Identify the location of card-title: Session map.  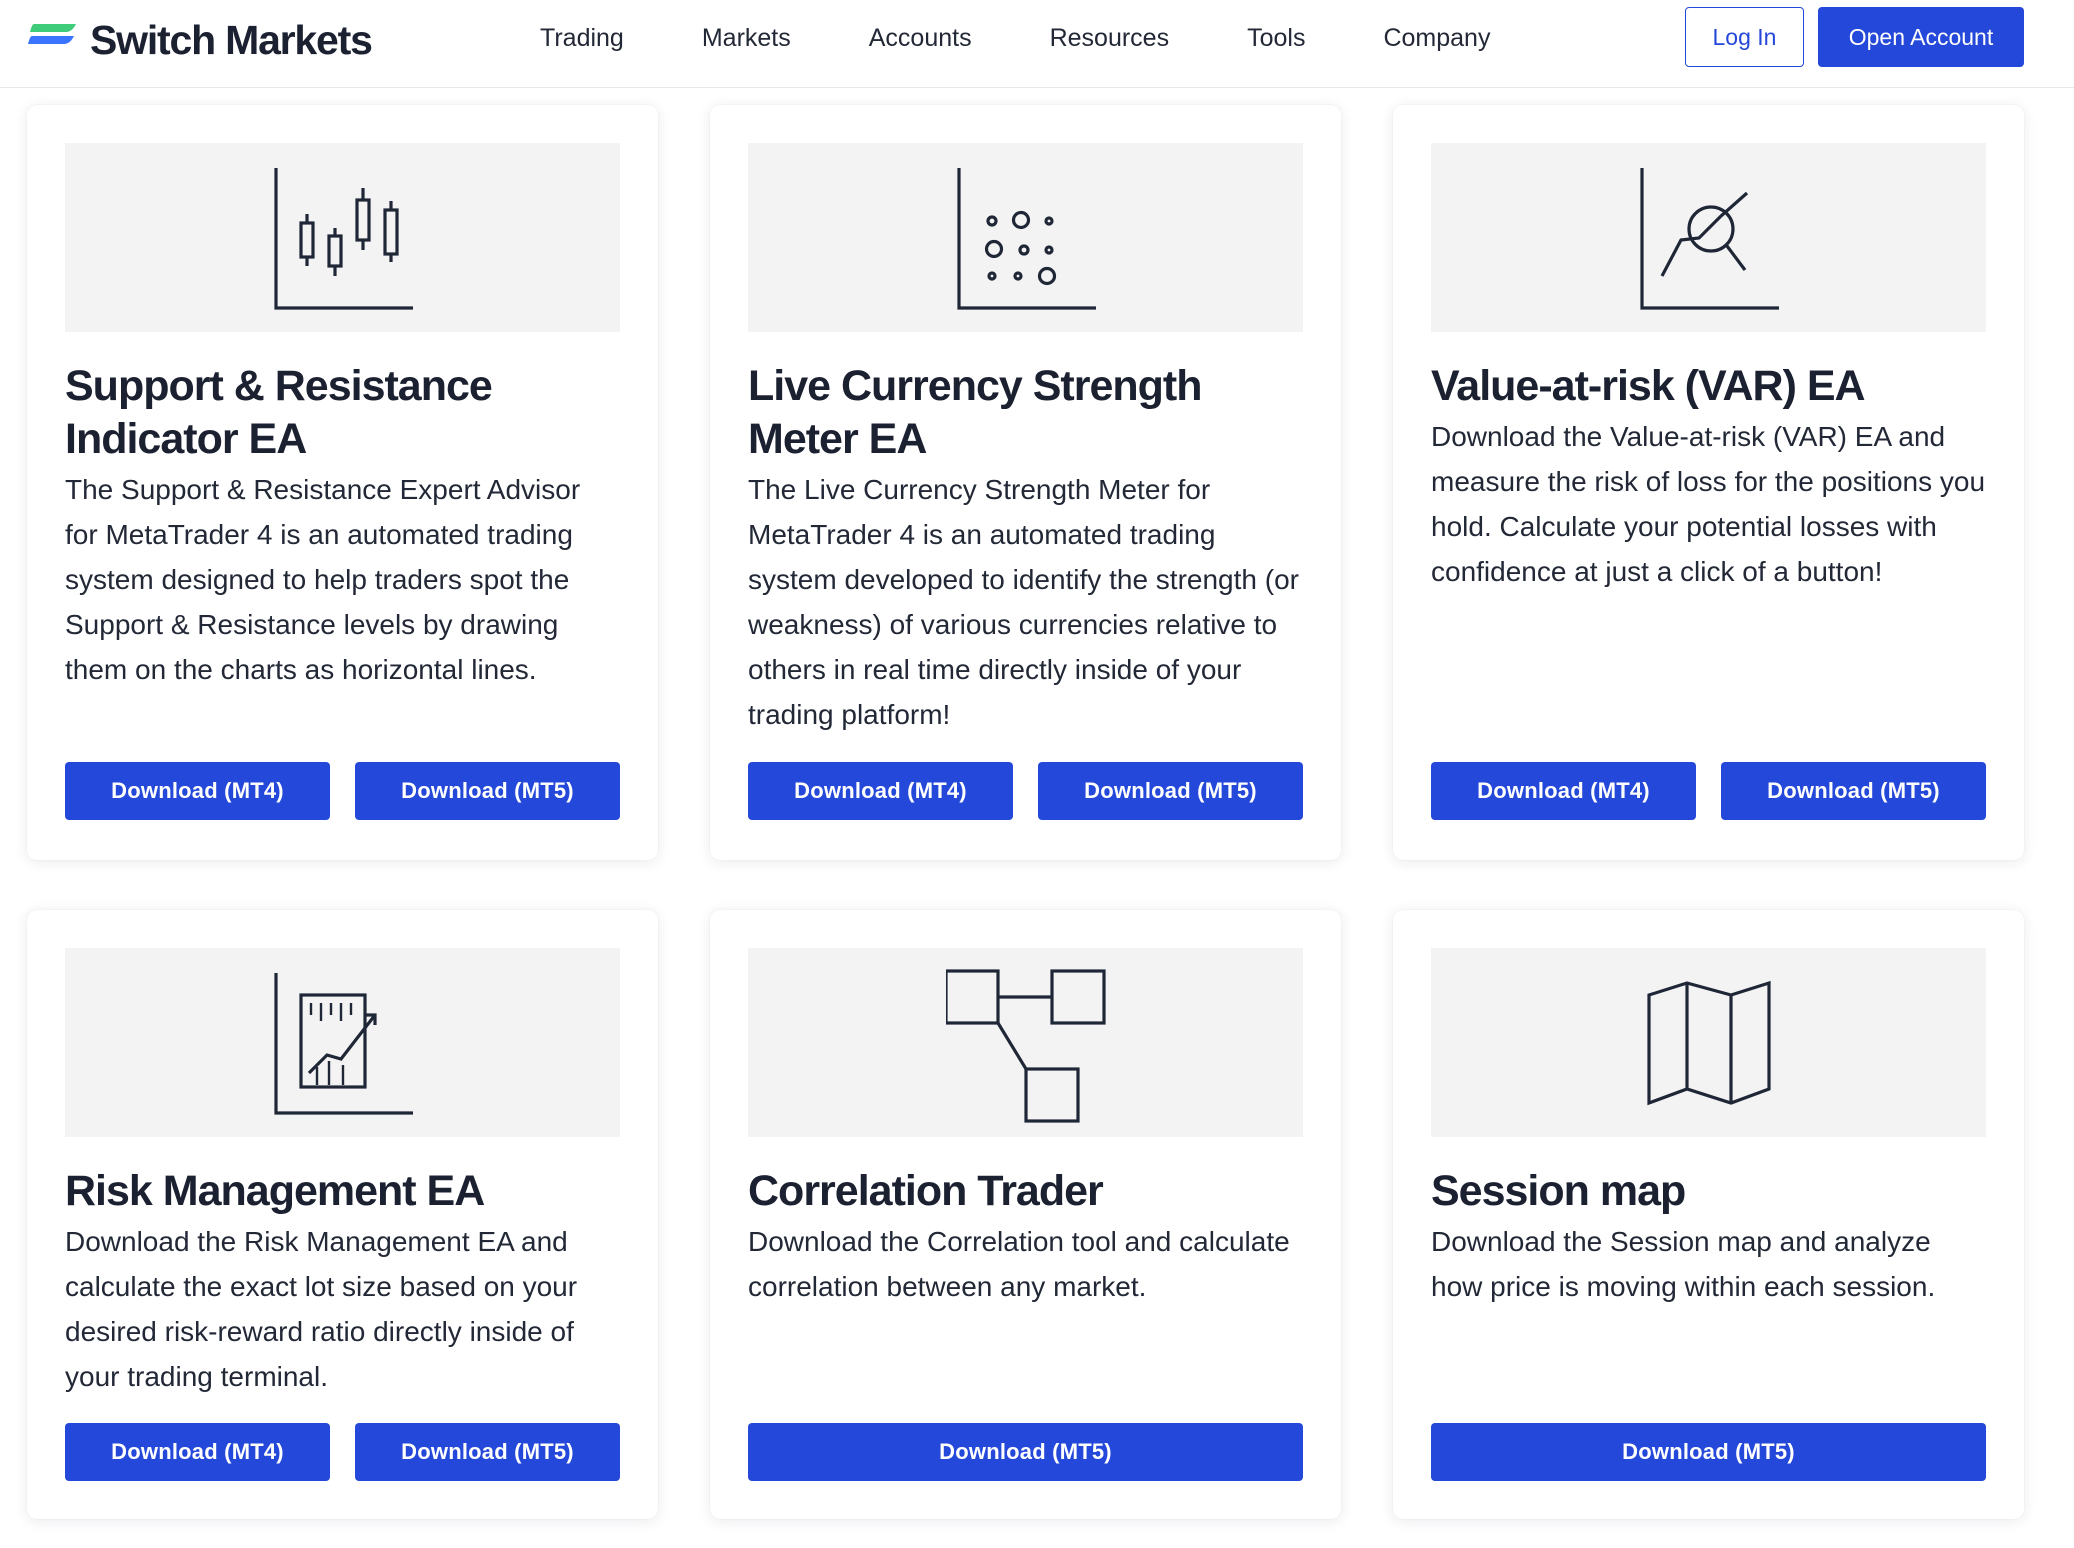
(1558, 1191).